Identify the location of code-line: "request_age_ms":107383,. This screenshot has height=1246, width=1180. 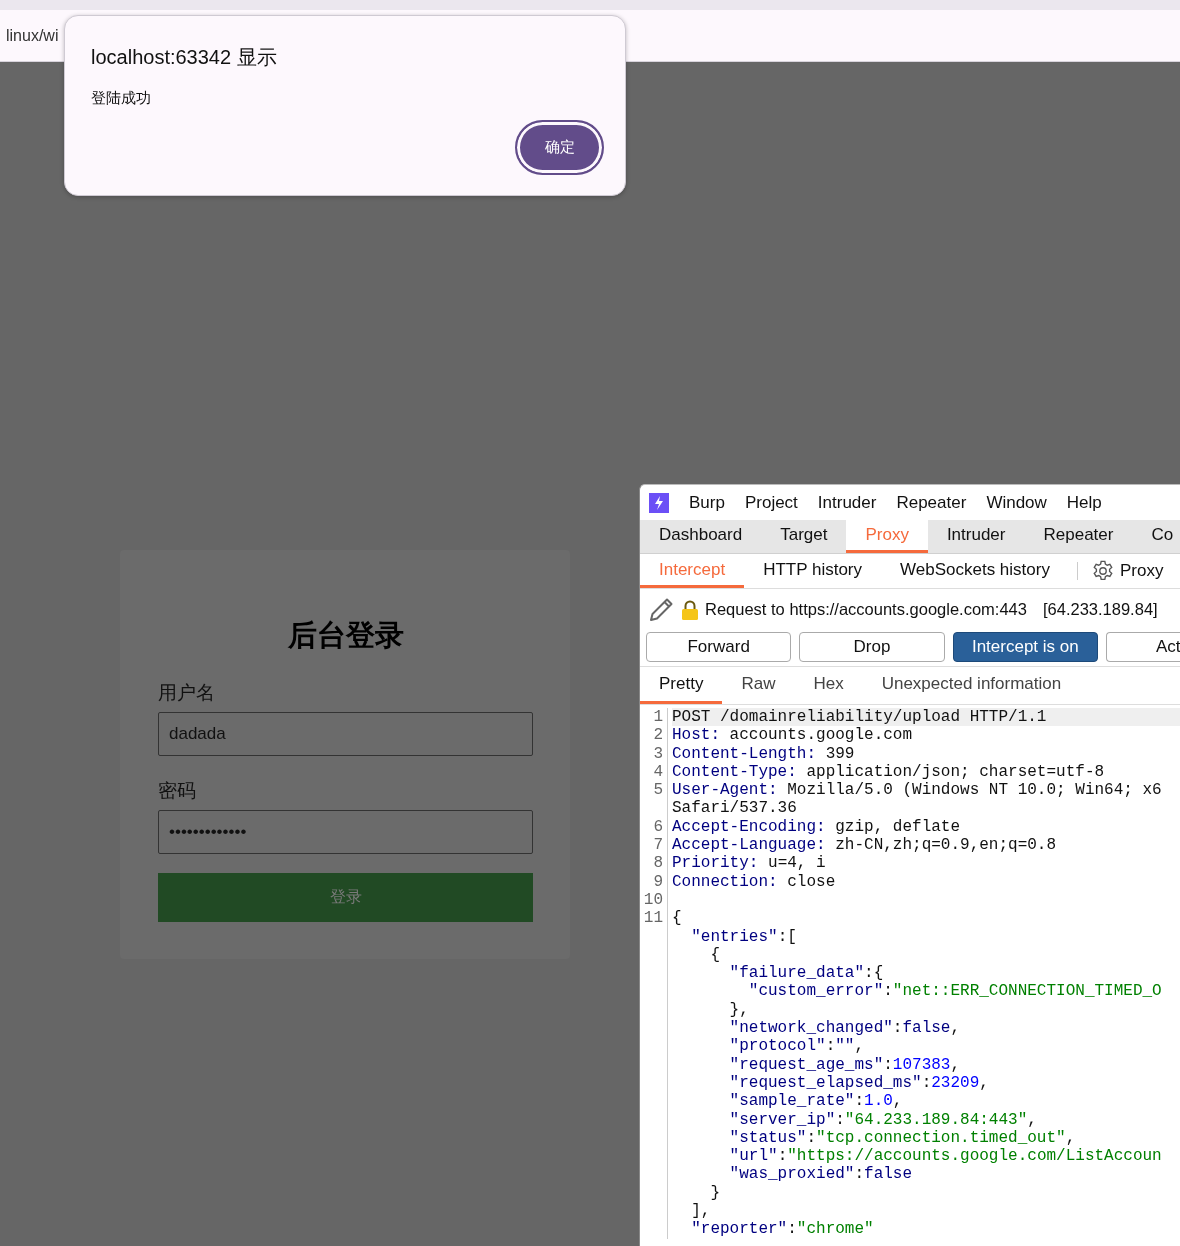
(844, 1064).